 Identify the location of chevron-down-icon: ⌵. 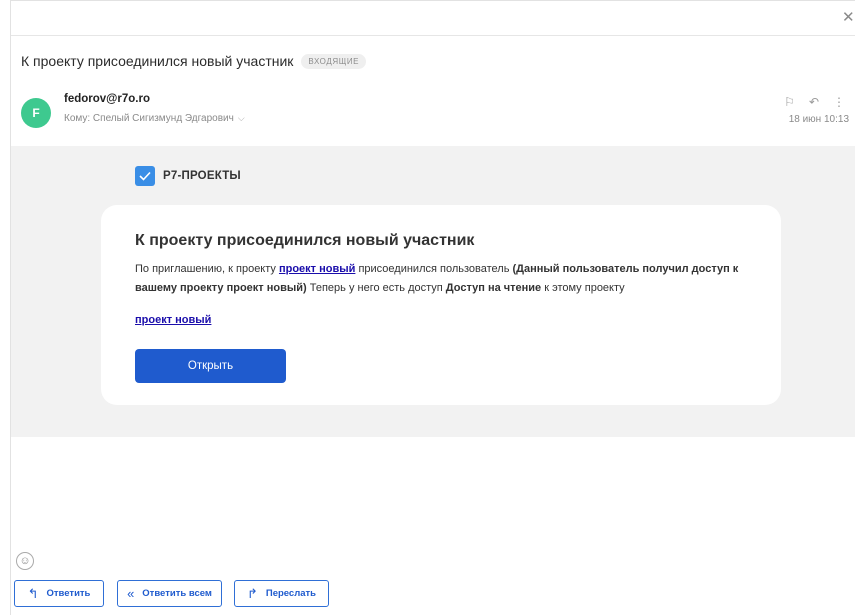
(241, 118).